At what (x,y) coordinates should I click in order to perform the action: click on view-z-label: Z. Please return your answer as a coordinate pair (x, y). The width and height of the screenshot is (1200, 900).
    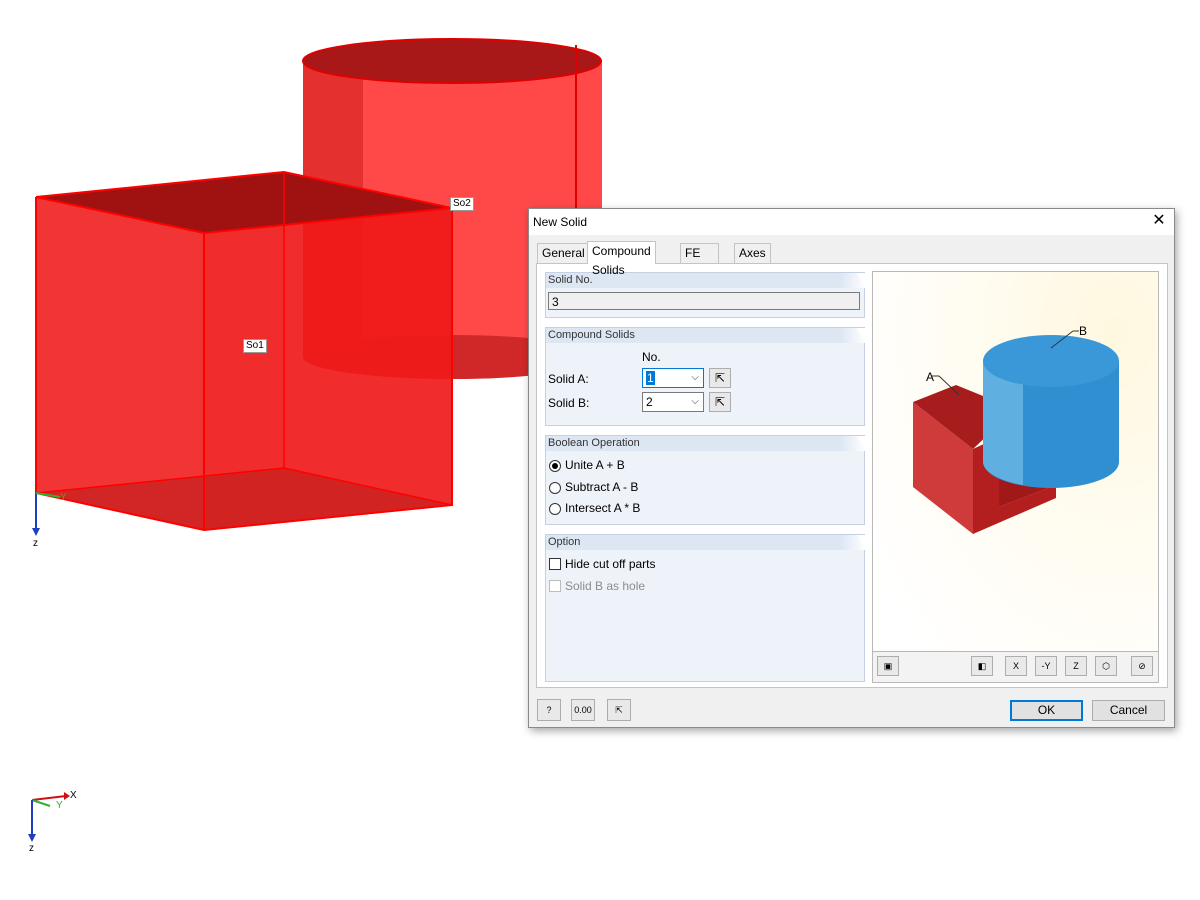
    Looking at the image, I should click on (1076, 666).